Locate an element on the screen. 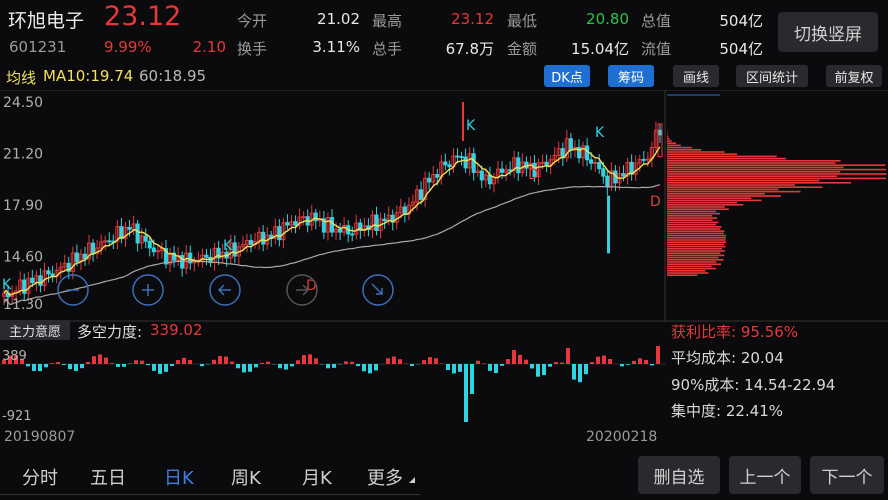  previous-stock-button: 上一个 is located at coordinates (765, 475).